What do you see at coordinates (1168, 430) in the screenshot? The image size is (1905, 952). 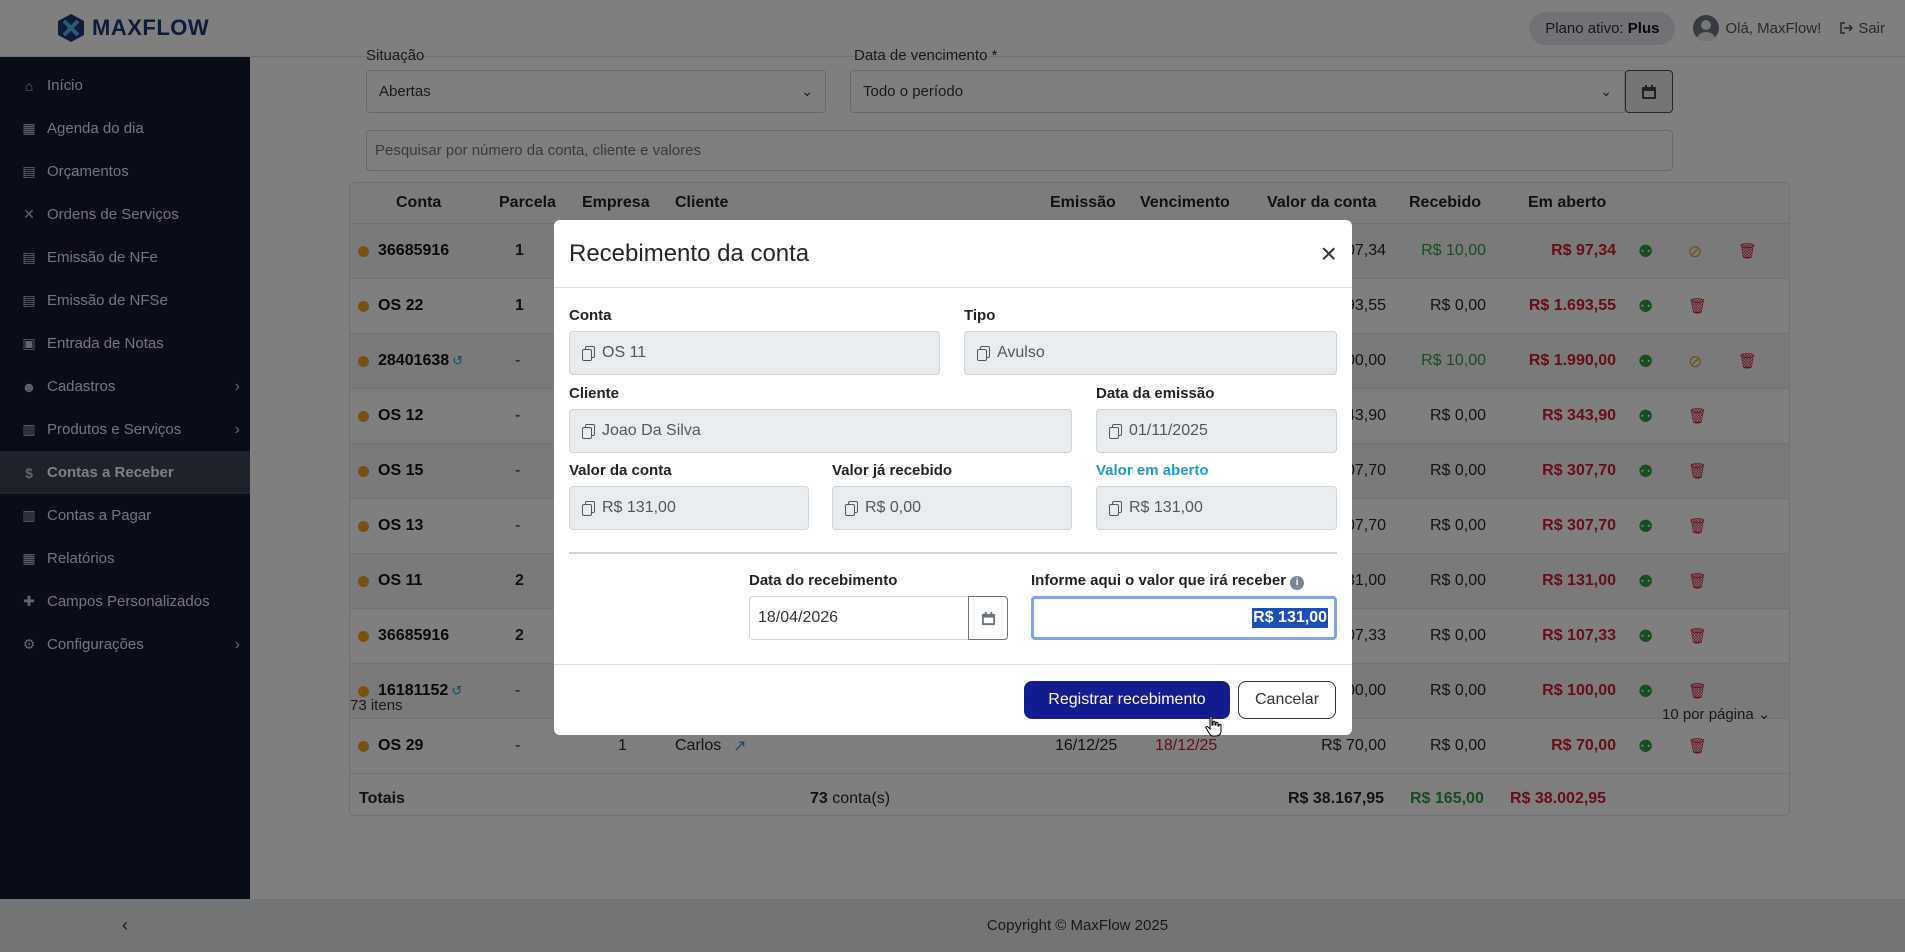 I see `emissao-value: 01/11/2025` at bounding box center [1168, 430].